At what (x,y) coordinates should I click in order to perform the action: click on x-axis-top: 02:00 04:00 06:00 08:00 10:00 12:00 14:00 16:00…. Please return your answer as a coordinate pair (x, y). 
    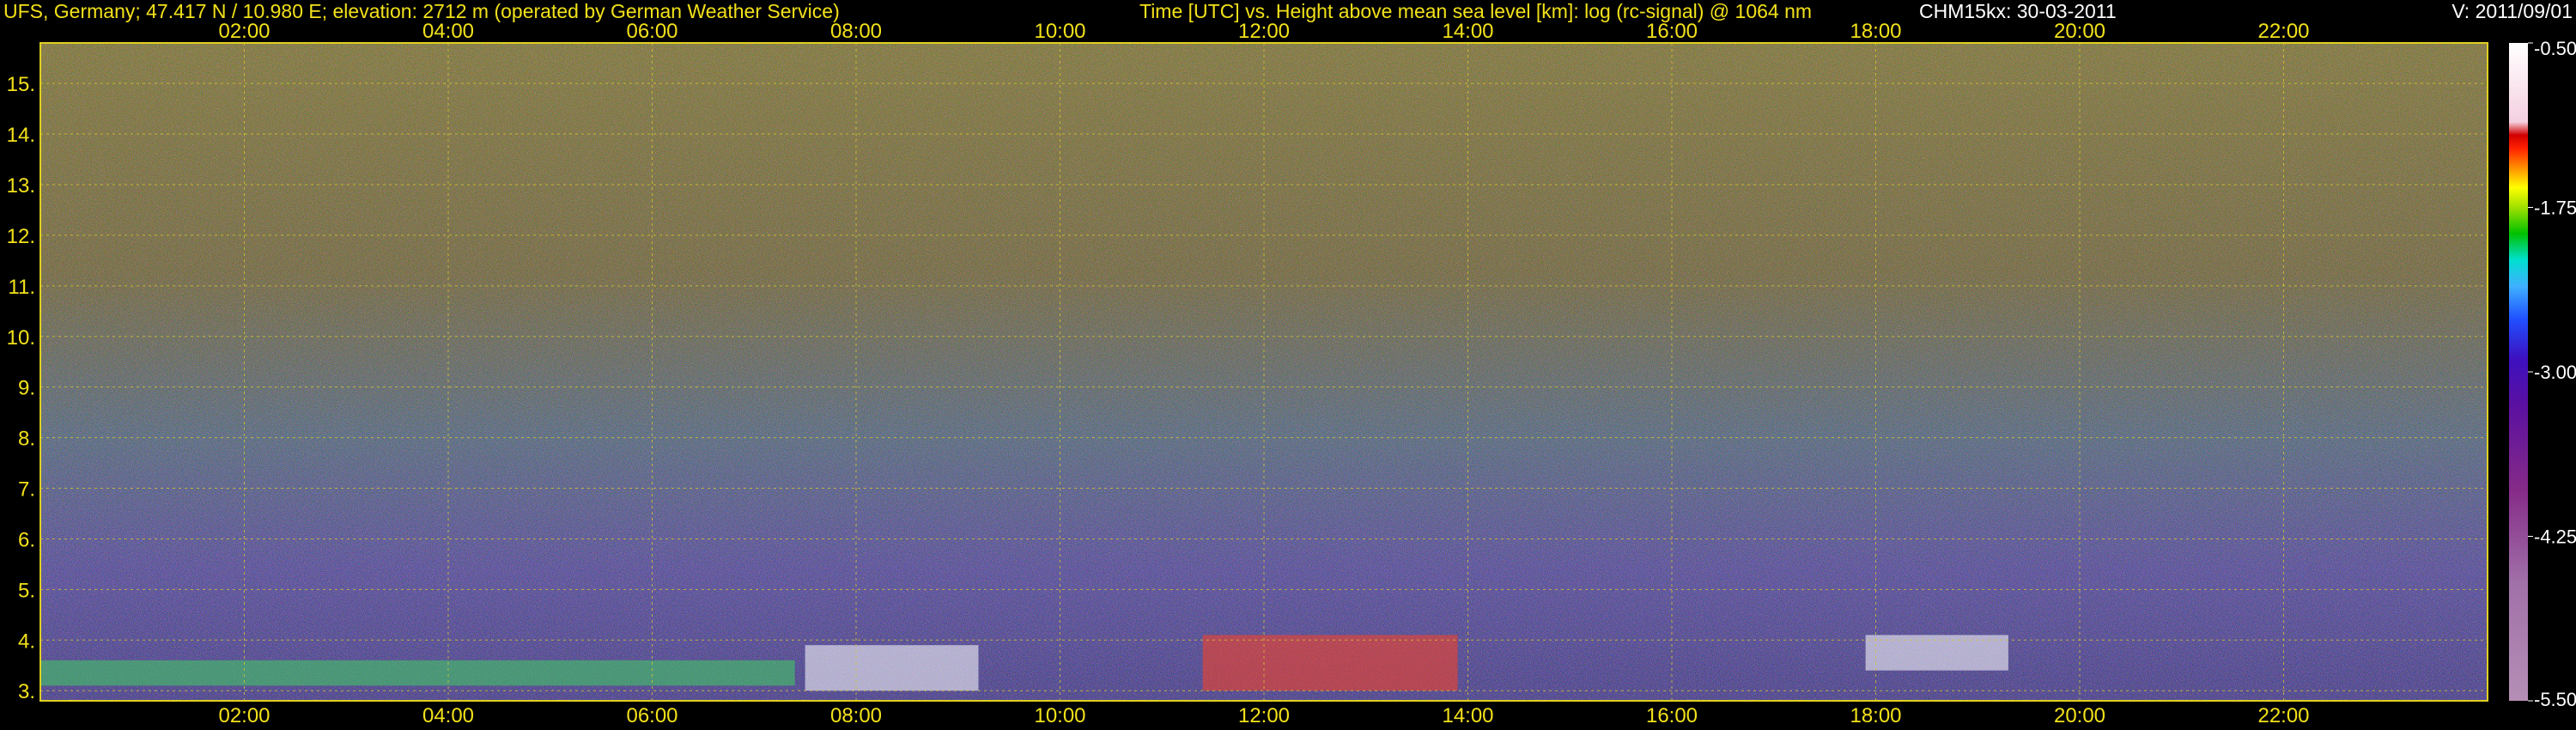
    Looking at the image, I should click on (1263, 31).